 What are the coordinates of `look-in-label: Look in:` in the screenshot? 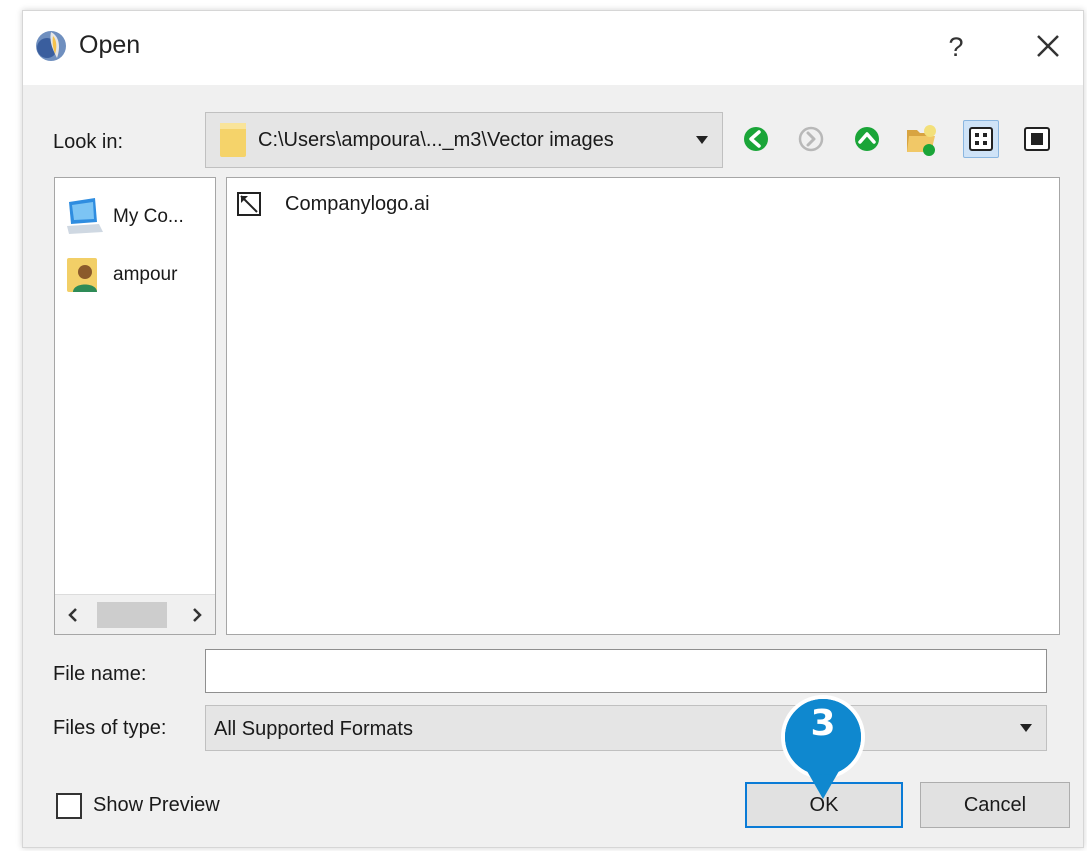 It's located at (88, 142).